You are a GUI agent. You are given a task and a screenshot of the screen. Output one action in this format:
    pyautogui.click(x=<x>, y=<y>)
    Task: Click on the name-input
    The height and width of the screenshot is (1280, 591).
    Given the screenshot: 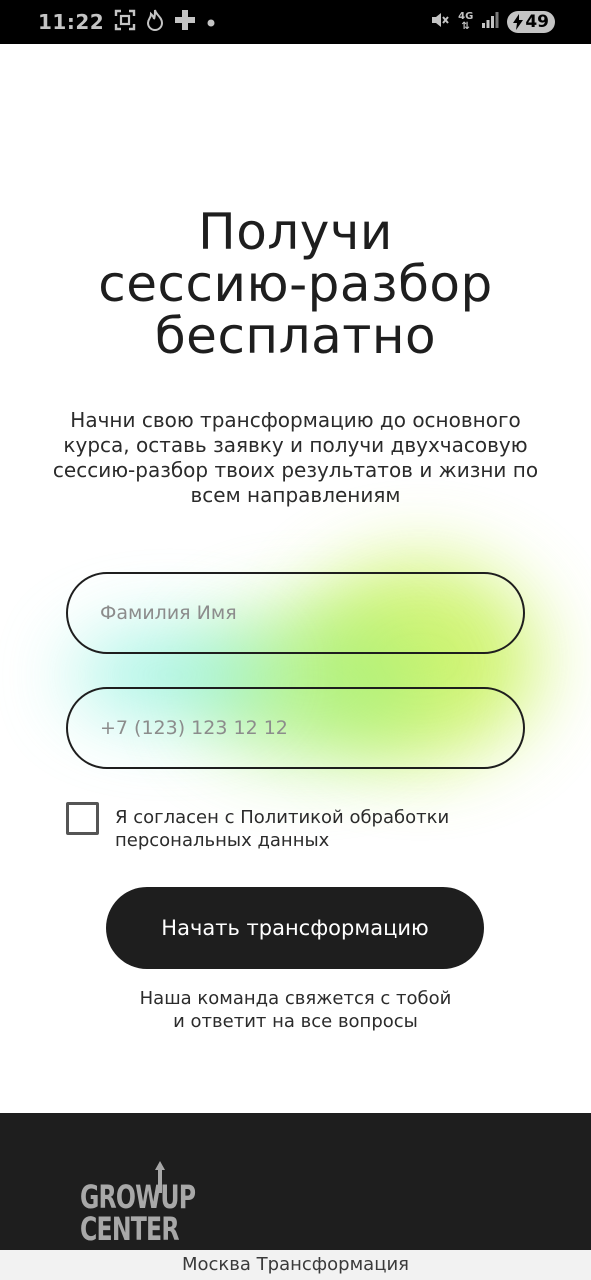 What is the action you would take?
    pyautogui.click(x=295, y=613)
    